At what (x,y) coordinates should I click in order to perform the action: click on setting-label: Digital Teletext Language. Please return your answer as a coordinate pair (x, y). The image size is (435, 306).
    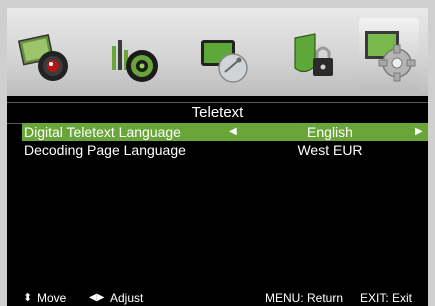
    Looking at the image, I should click on (102, 132).